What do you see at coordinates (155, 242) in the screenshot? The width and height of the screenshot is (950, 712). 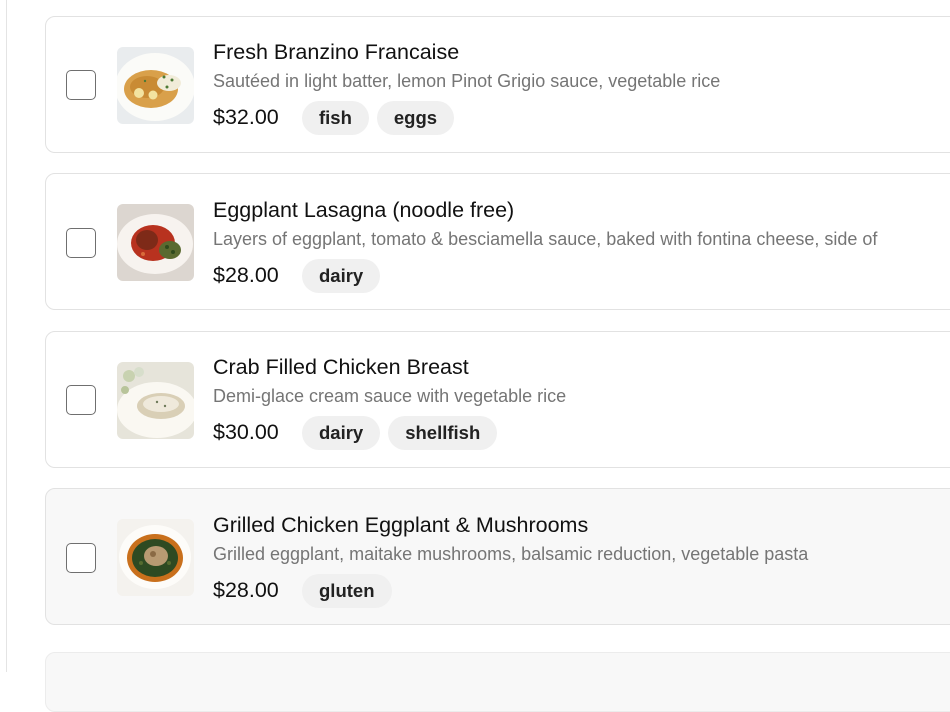 I see `lasagna-plate-image` at bounding box center [155, 242].